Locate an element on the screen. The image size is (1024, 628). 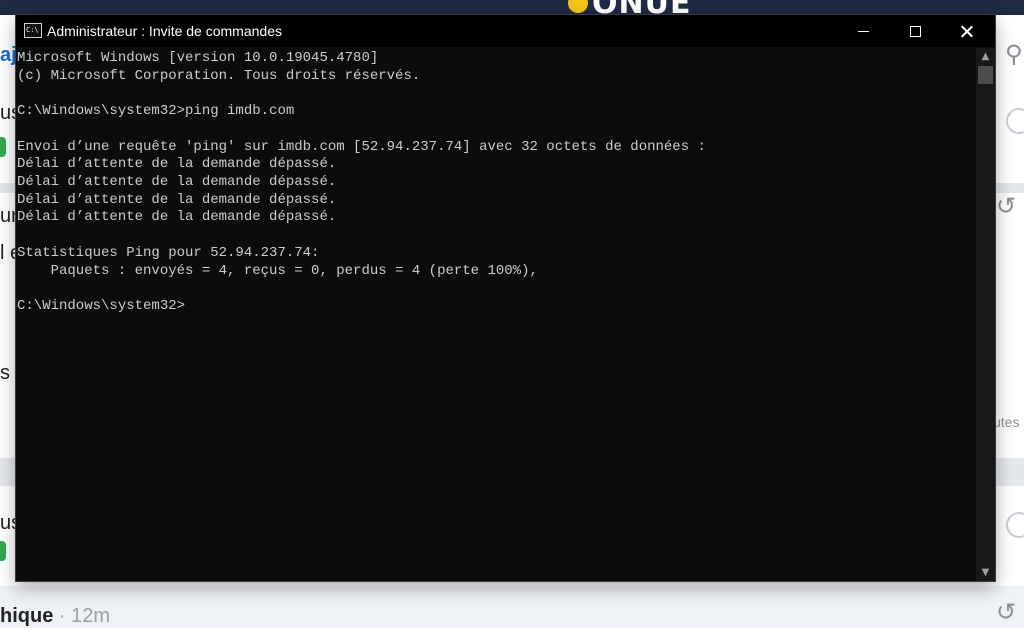
console-prompt: C:\Windows\system32> is located at coordinates (101, 306).